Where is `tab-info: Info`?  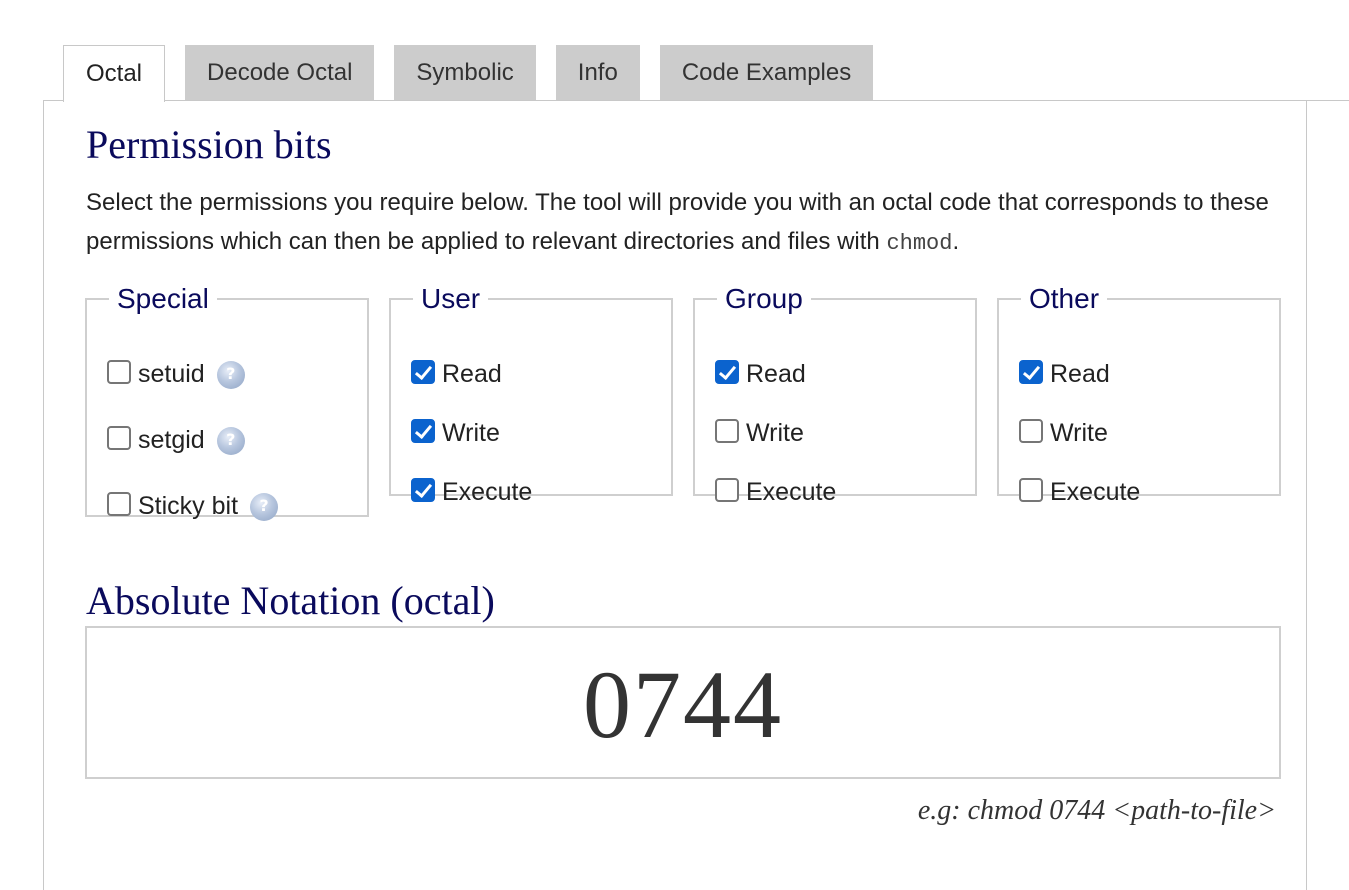
tab-info: Info is located at coordinates (597, 72).